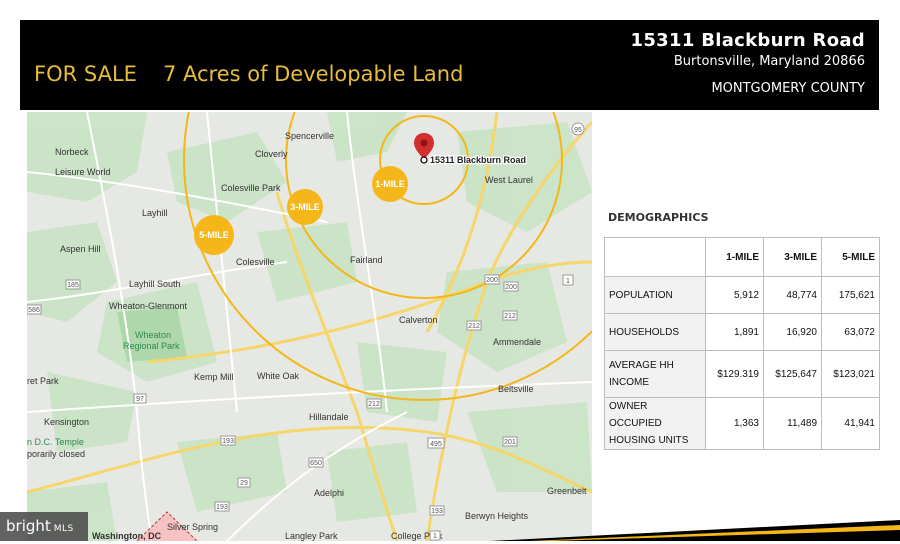 This screenshot has height=544, width=900. I want to click on column-header: 3-MILE, so click(792, 257).